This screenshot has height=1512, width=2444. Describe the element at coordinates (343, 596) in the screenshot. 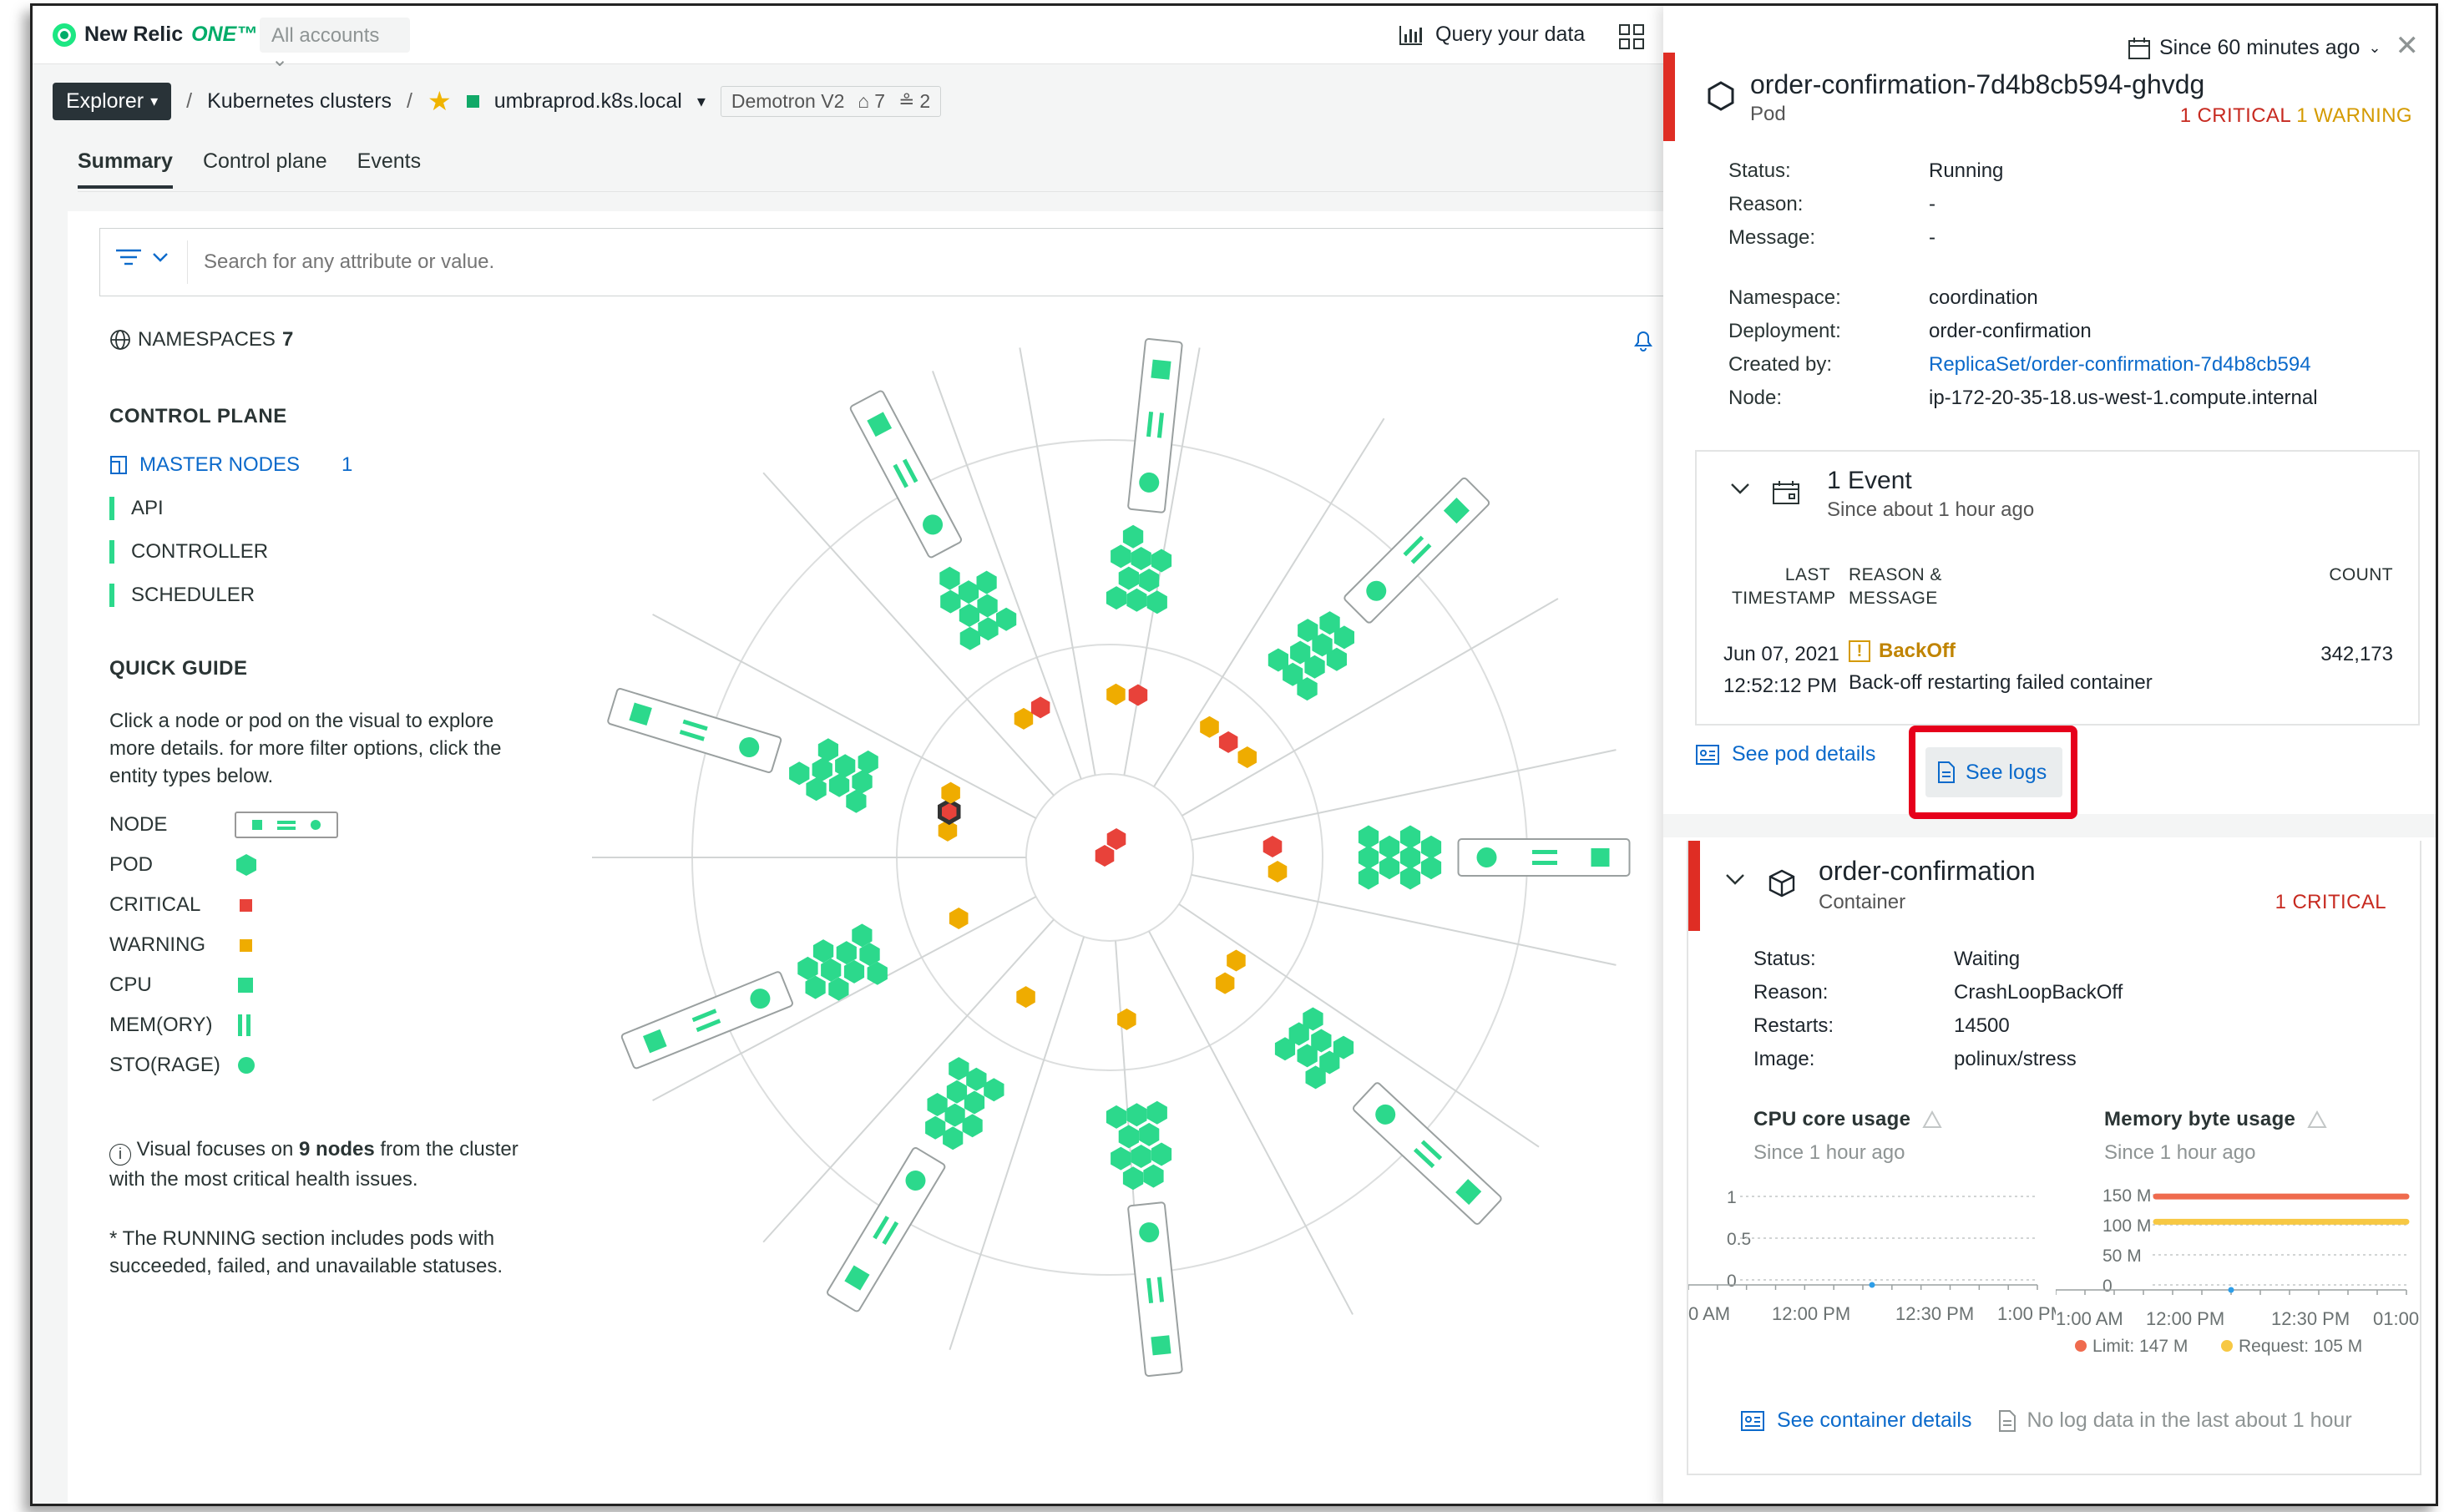

I see `control-plane-item-scheduler: SCHEDULER` at that location.